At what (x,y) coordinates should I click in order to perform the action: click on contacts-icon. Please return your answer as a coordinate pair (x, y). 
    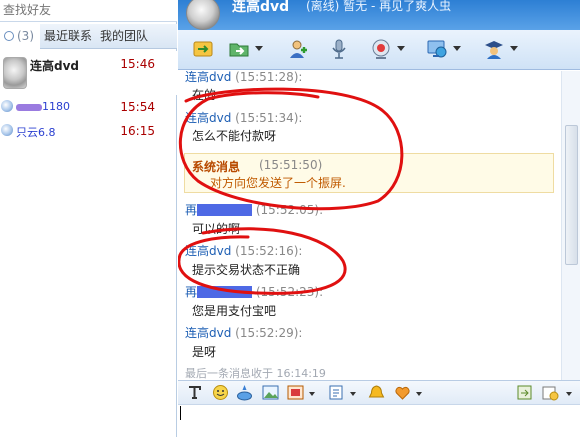
    Looking at the image, I should click on (9, 36).